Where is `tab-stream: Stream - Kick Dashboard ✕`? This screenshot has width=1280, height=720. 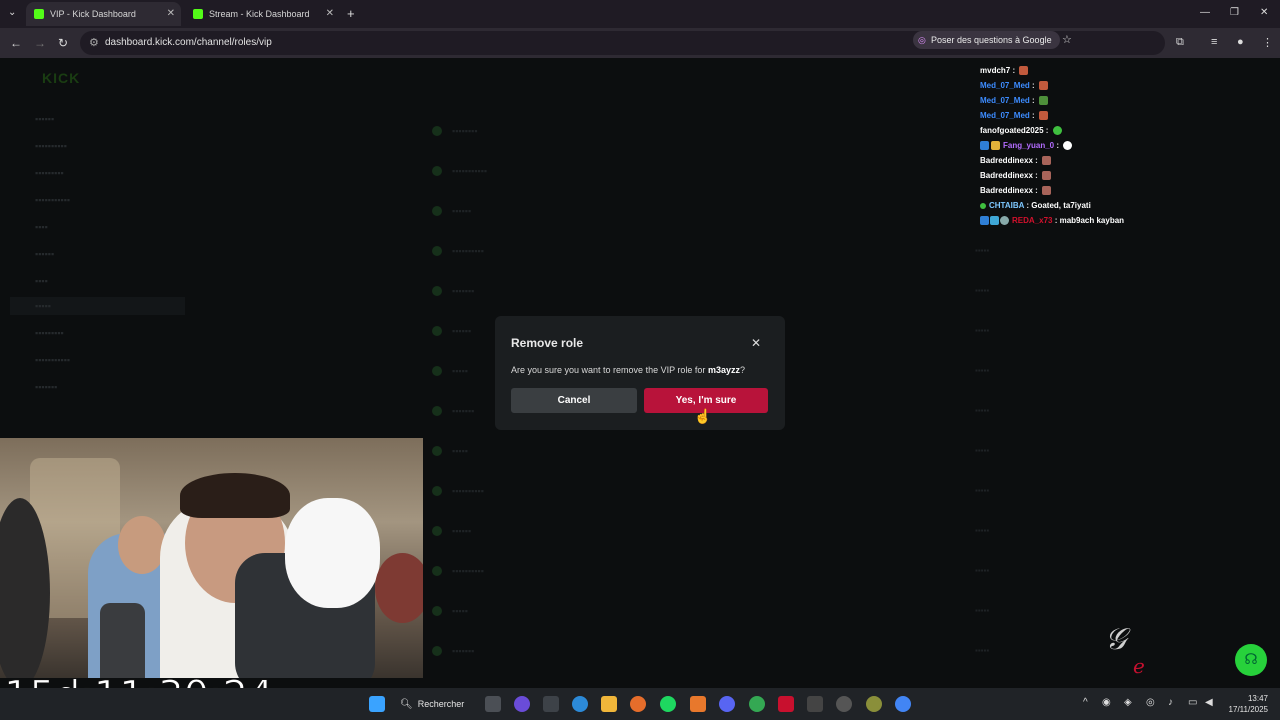 tab-stream: Stream - Kick Dashboard ✕ is located at coordinates (262, 14).